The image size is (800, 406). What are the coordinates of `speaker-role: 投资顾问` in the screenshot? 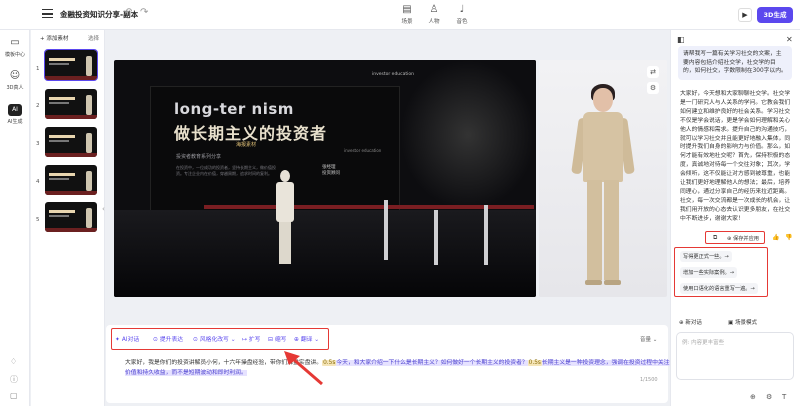 It's located at (331, 173).